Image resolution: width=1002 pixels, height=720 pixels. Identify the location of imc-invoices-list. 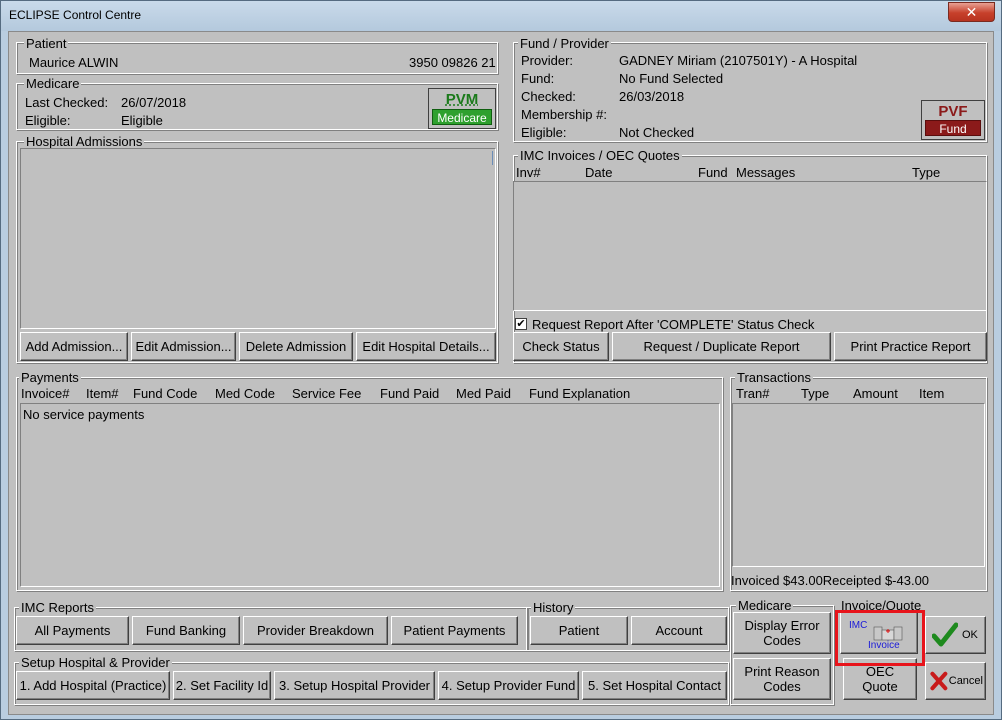
(750, 246).